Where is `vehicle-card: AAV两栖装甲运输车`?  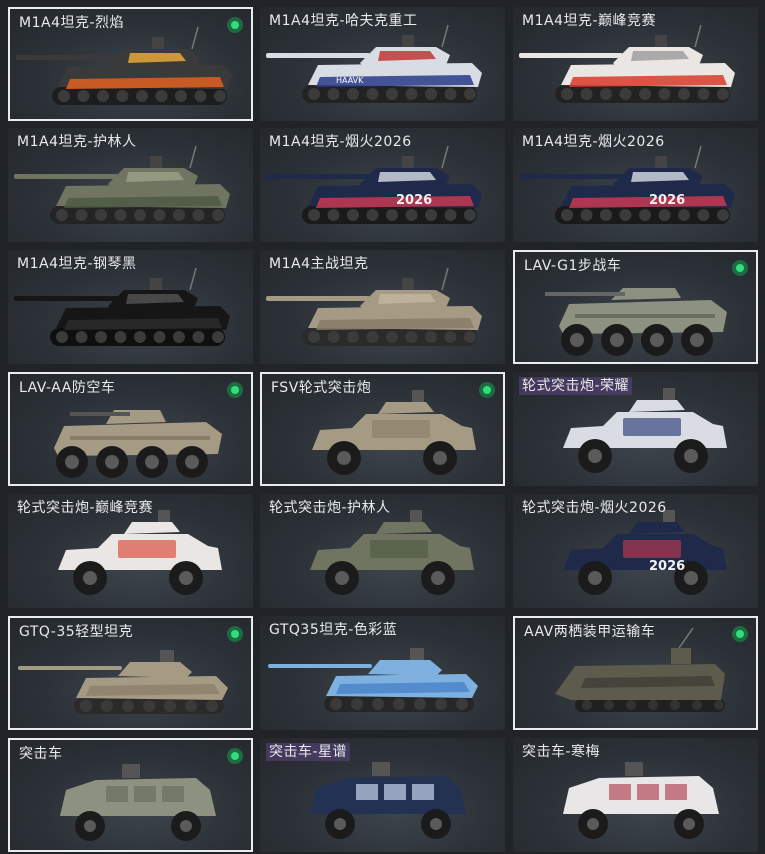 vehicle-card: AAV两栖装甲运输车 is located at coordinates (635, 673).